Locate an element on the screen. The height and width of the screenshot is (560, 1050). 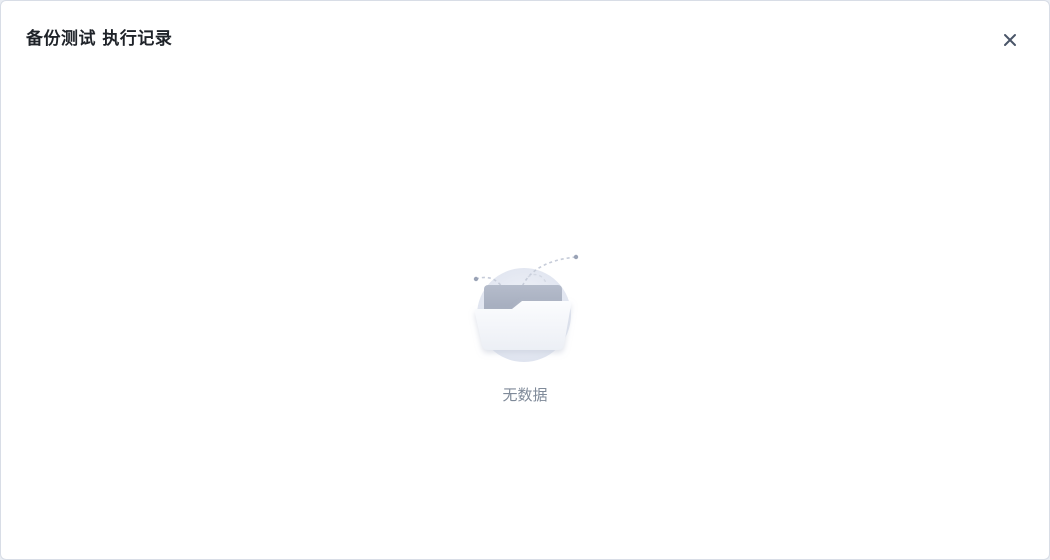
dialog-header: 备份测试 执行记录 is located at coordinates (525, 40).